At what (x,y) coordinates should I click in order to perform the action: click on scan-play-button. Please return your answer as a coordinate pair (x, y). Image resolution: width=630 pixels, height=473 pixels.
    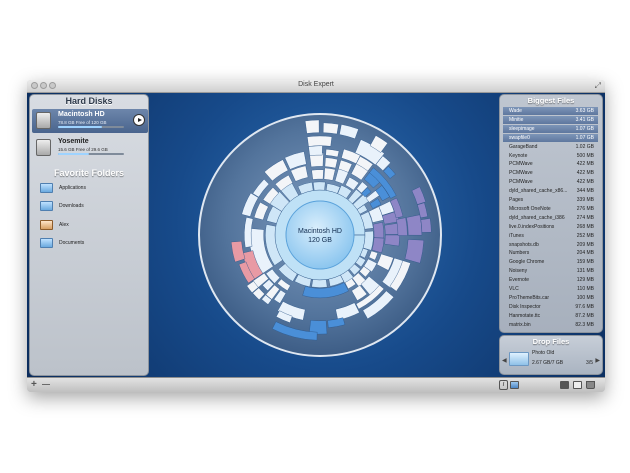
    Looking at the image, I should click on (139, 120).